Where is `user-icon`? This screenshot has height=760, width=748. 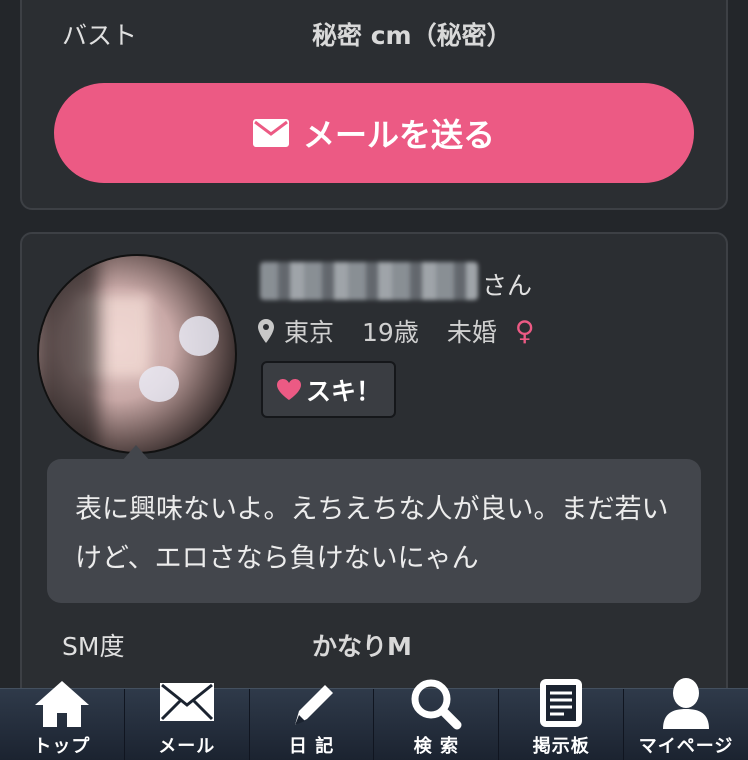 user-icon is located at coordinates (686, 703).